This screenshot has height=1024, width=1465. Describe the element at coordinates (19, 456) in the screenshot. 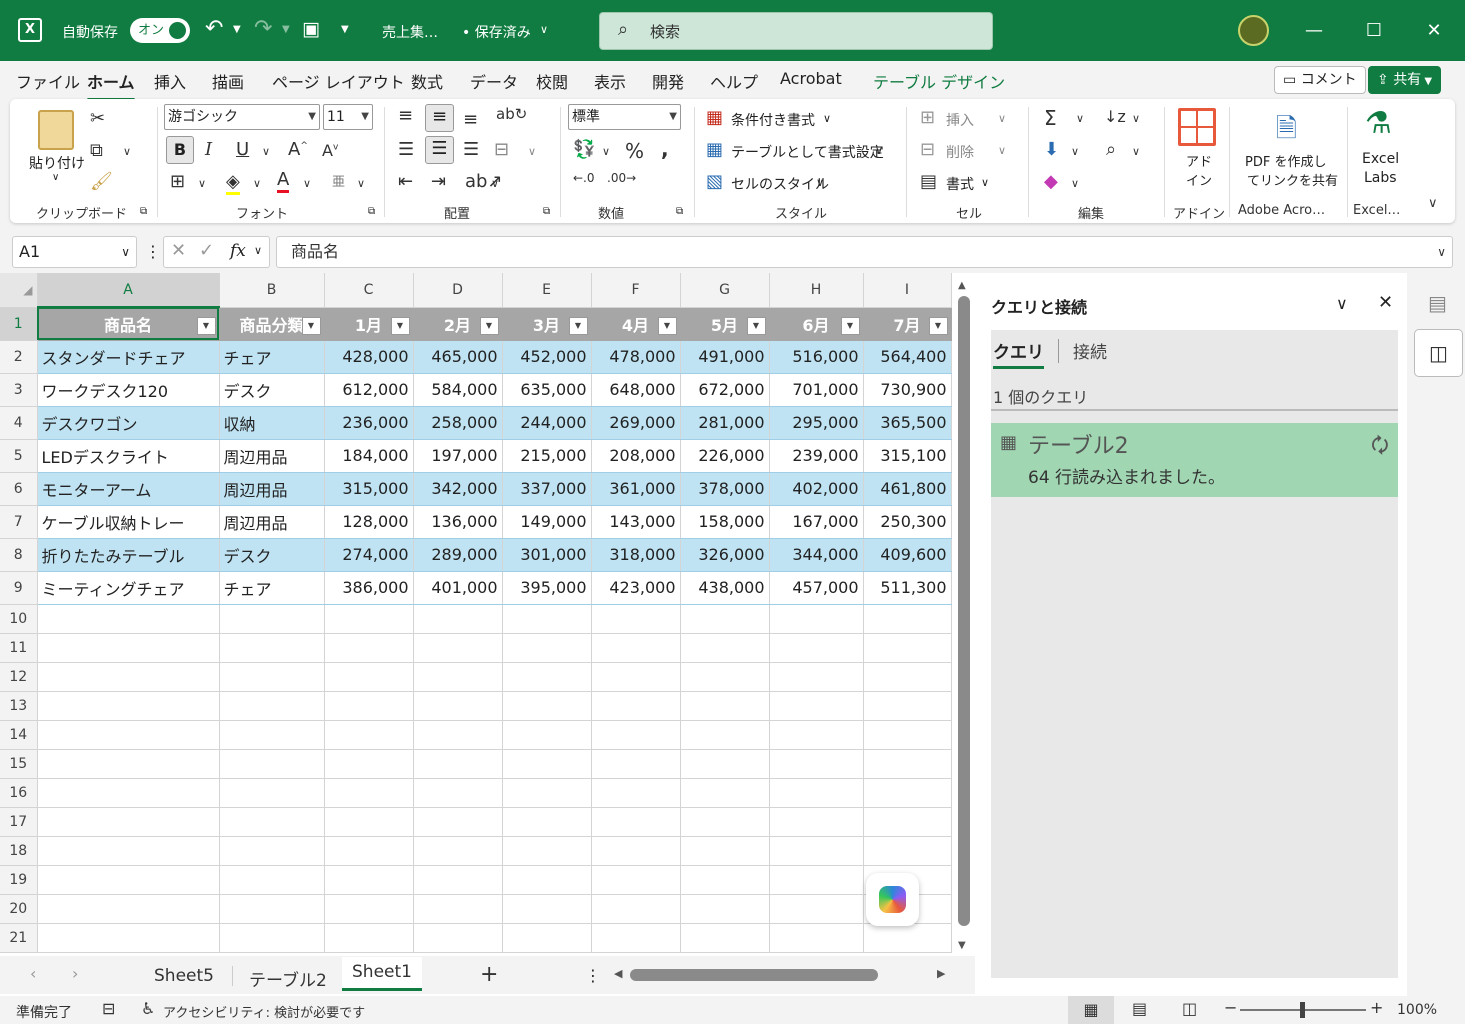

I see `row-header: 5` at that location.